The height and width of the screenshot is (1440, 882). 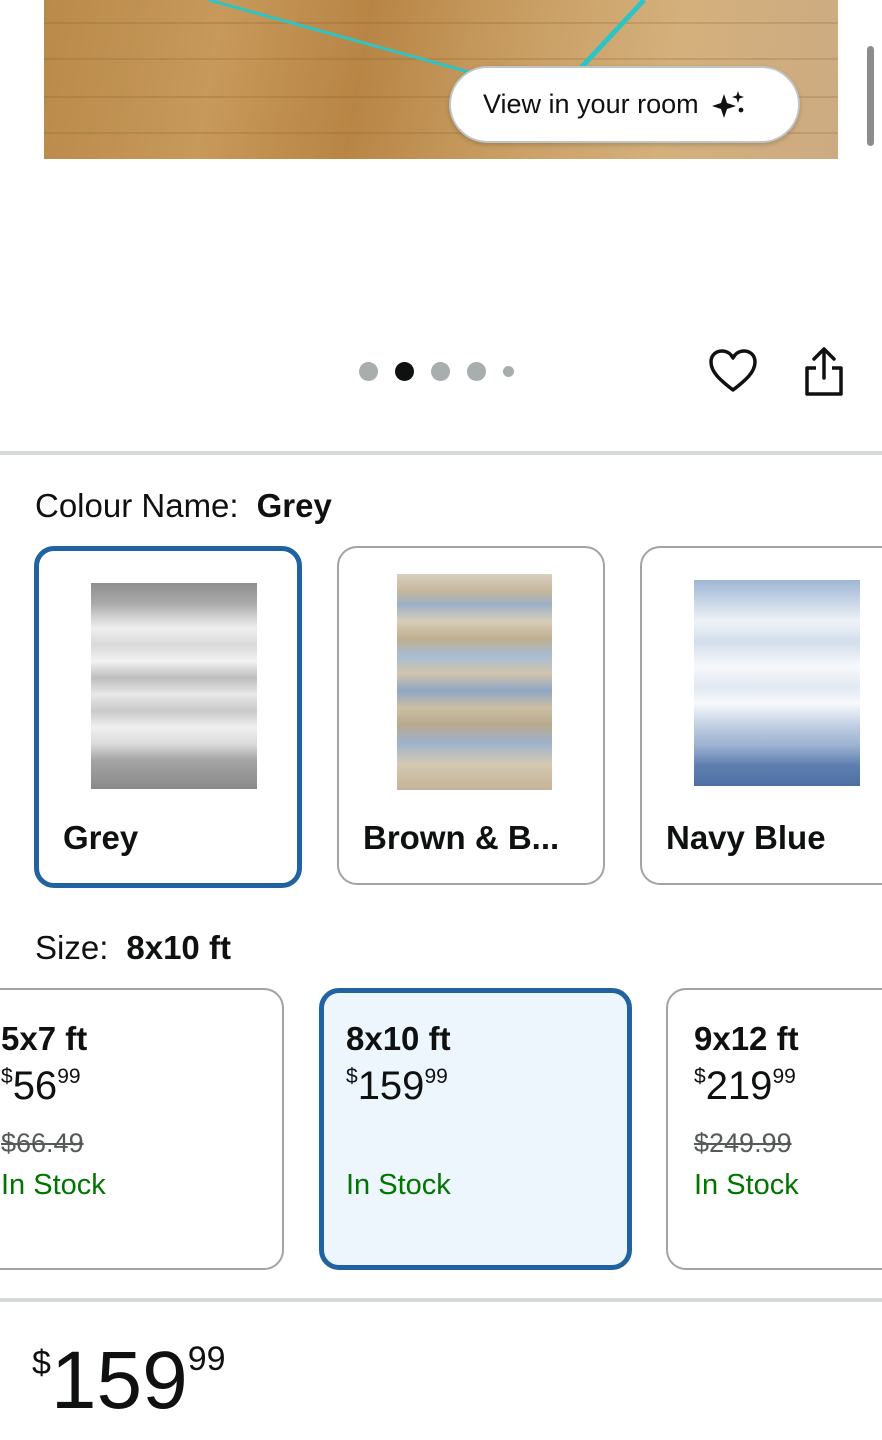 What do you see at coordinates (294, 505) in the screenshot?
I see `selected-colour: Grey` at bounding box center [294, 505].